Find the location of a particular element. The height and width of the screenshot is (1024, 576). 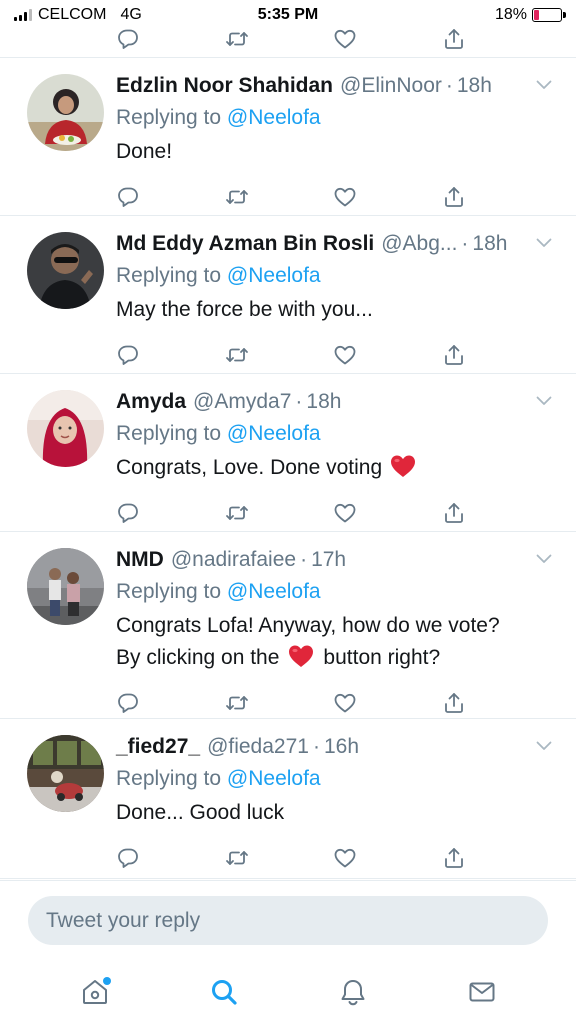

display-name: _fied27_ is located at coordinates (158, 747).